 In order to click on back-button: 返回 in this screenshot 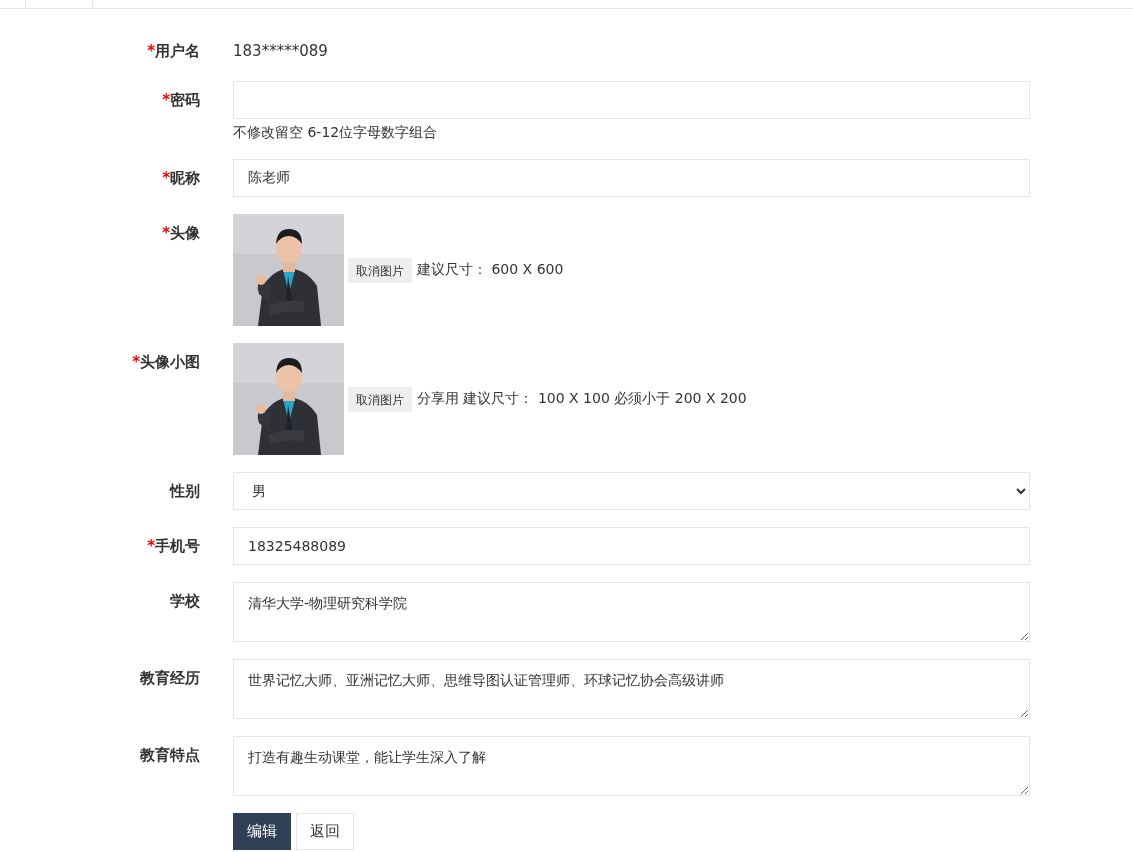, I will do `click(325, 831)`.